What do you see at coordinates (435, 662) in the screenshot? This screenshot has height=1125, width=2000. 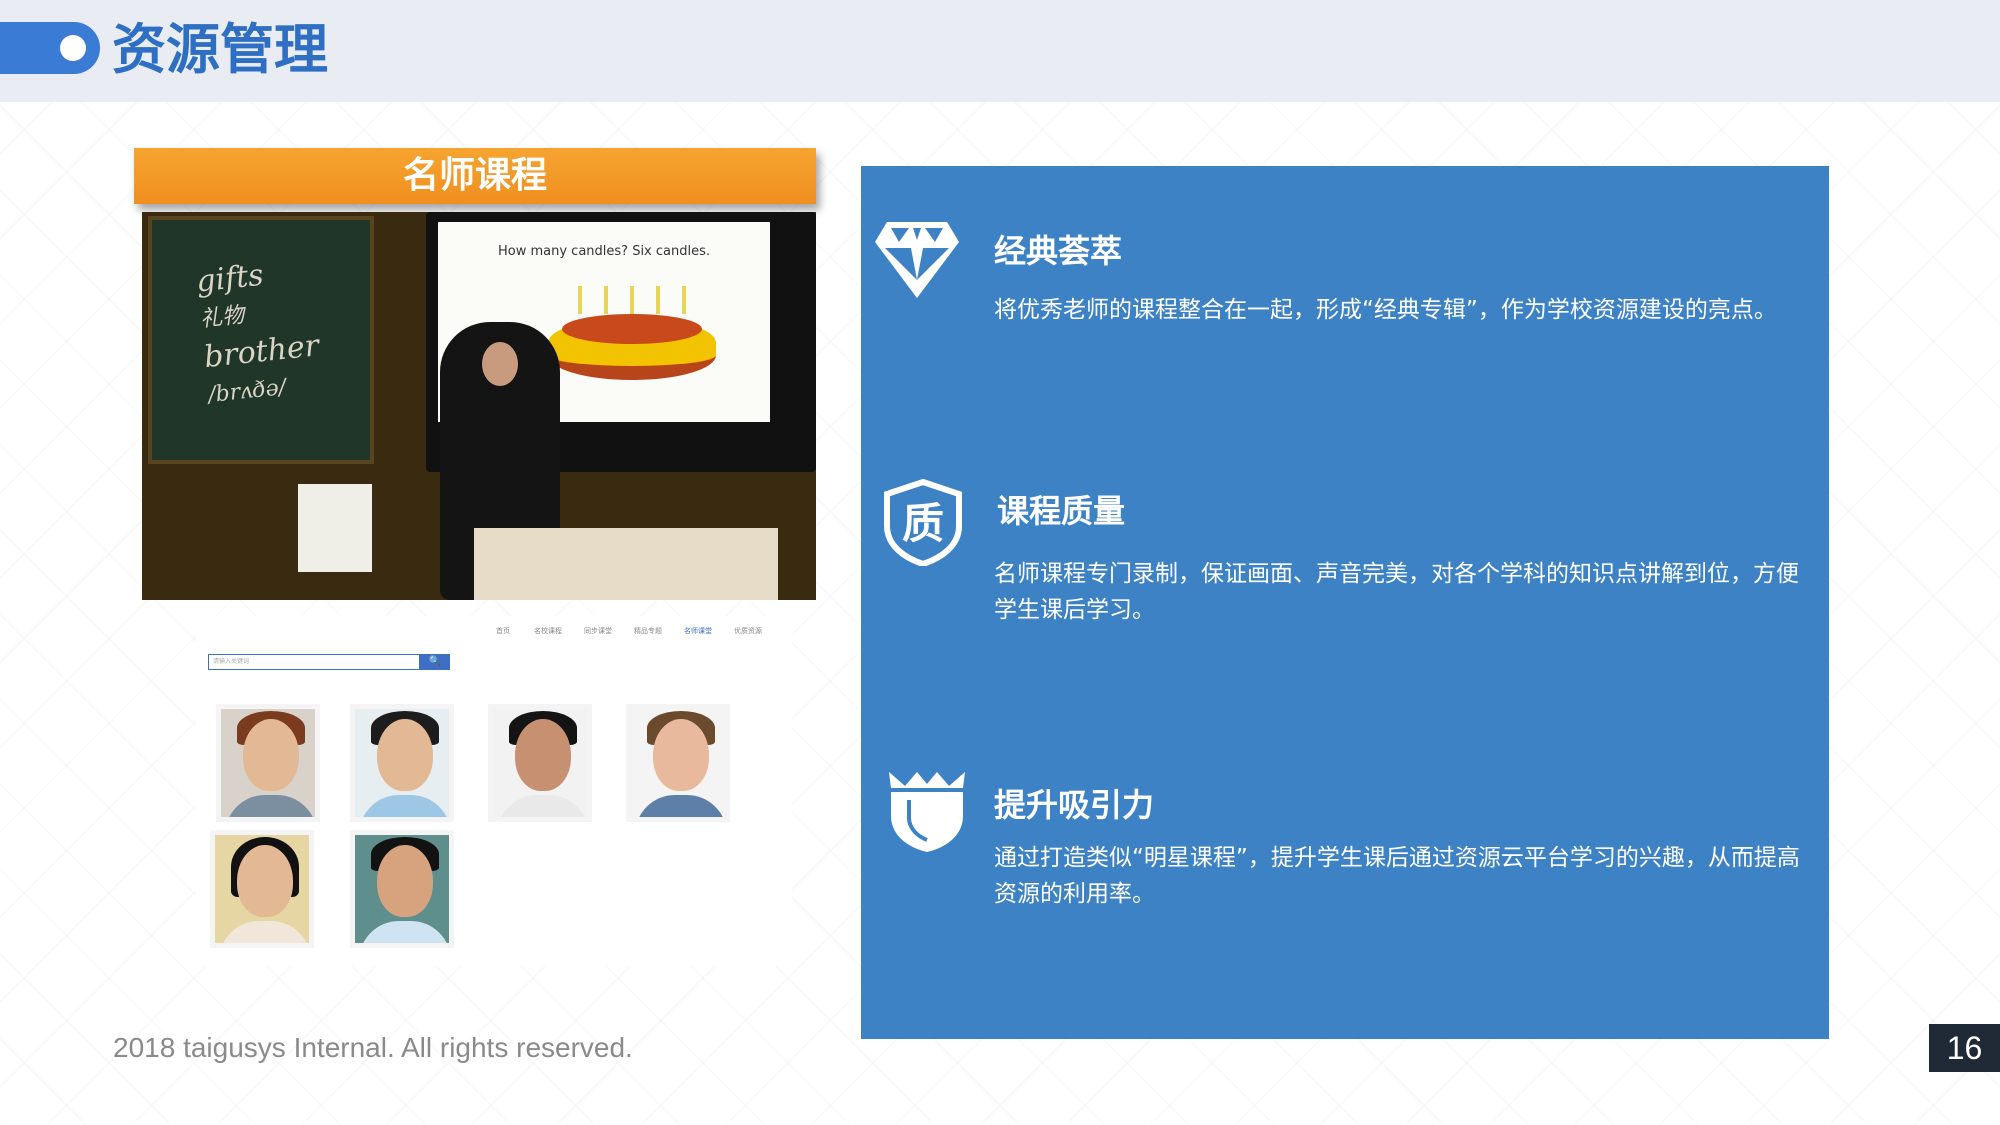 I see `portal-search-button: 🔍` at bounding box center [435, 662].